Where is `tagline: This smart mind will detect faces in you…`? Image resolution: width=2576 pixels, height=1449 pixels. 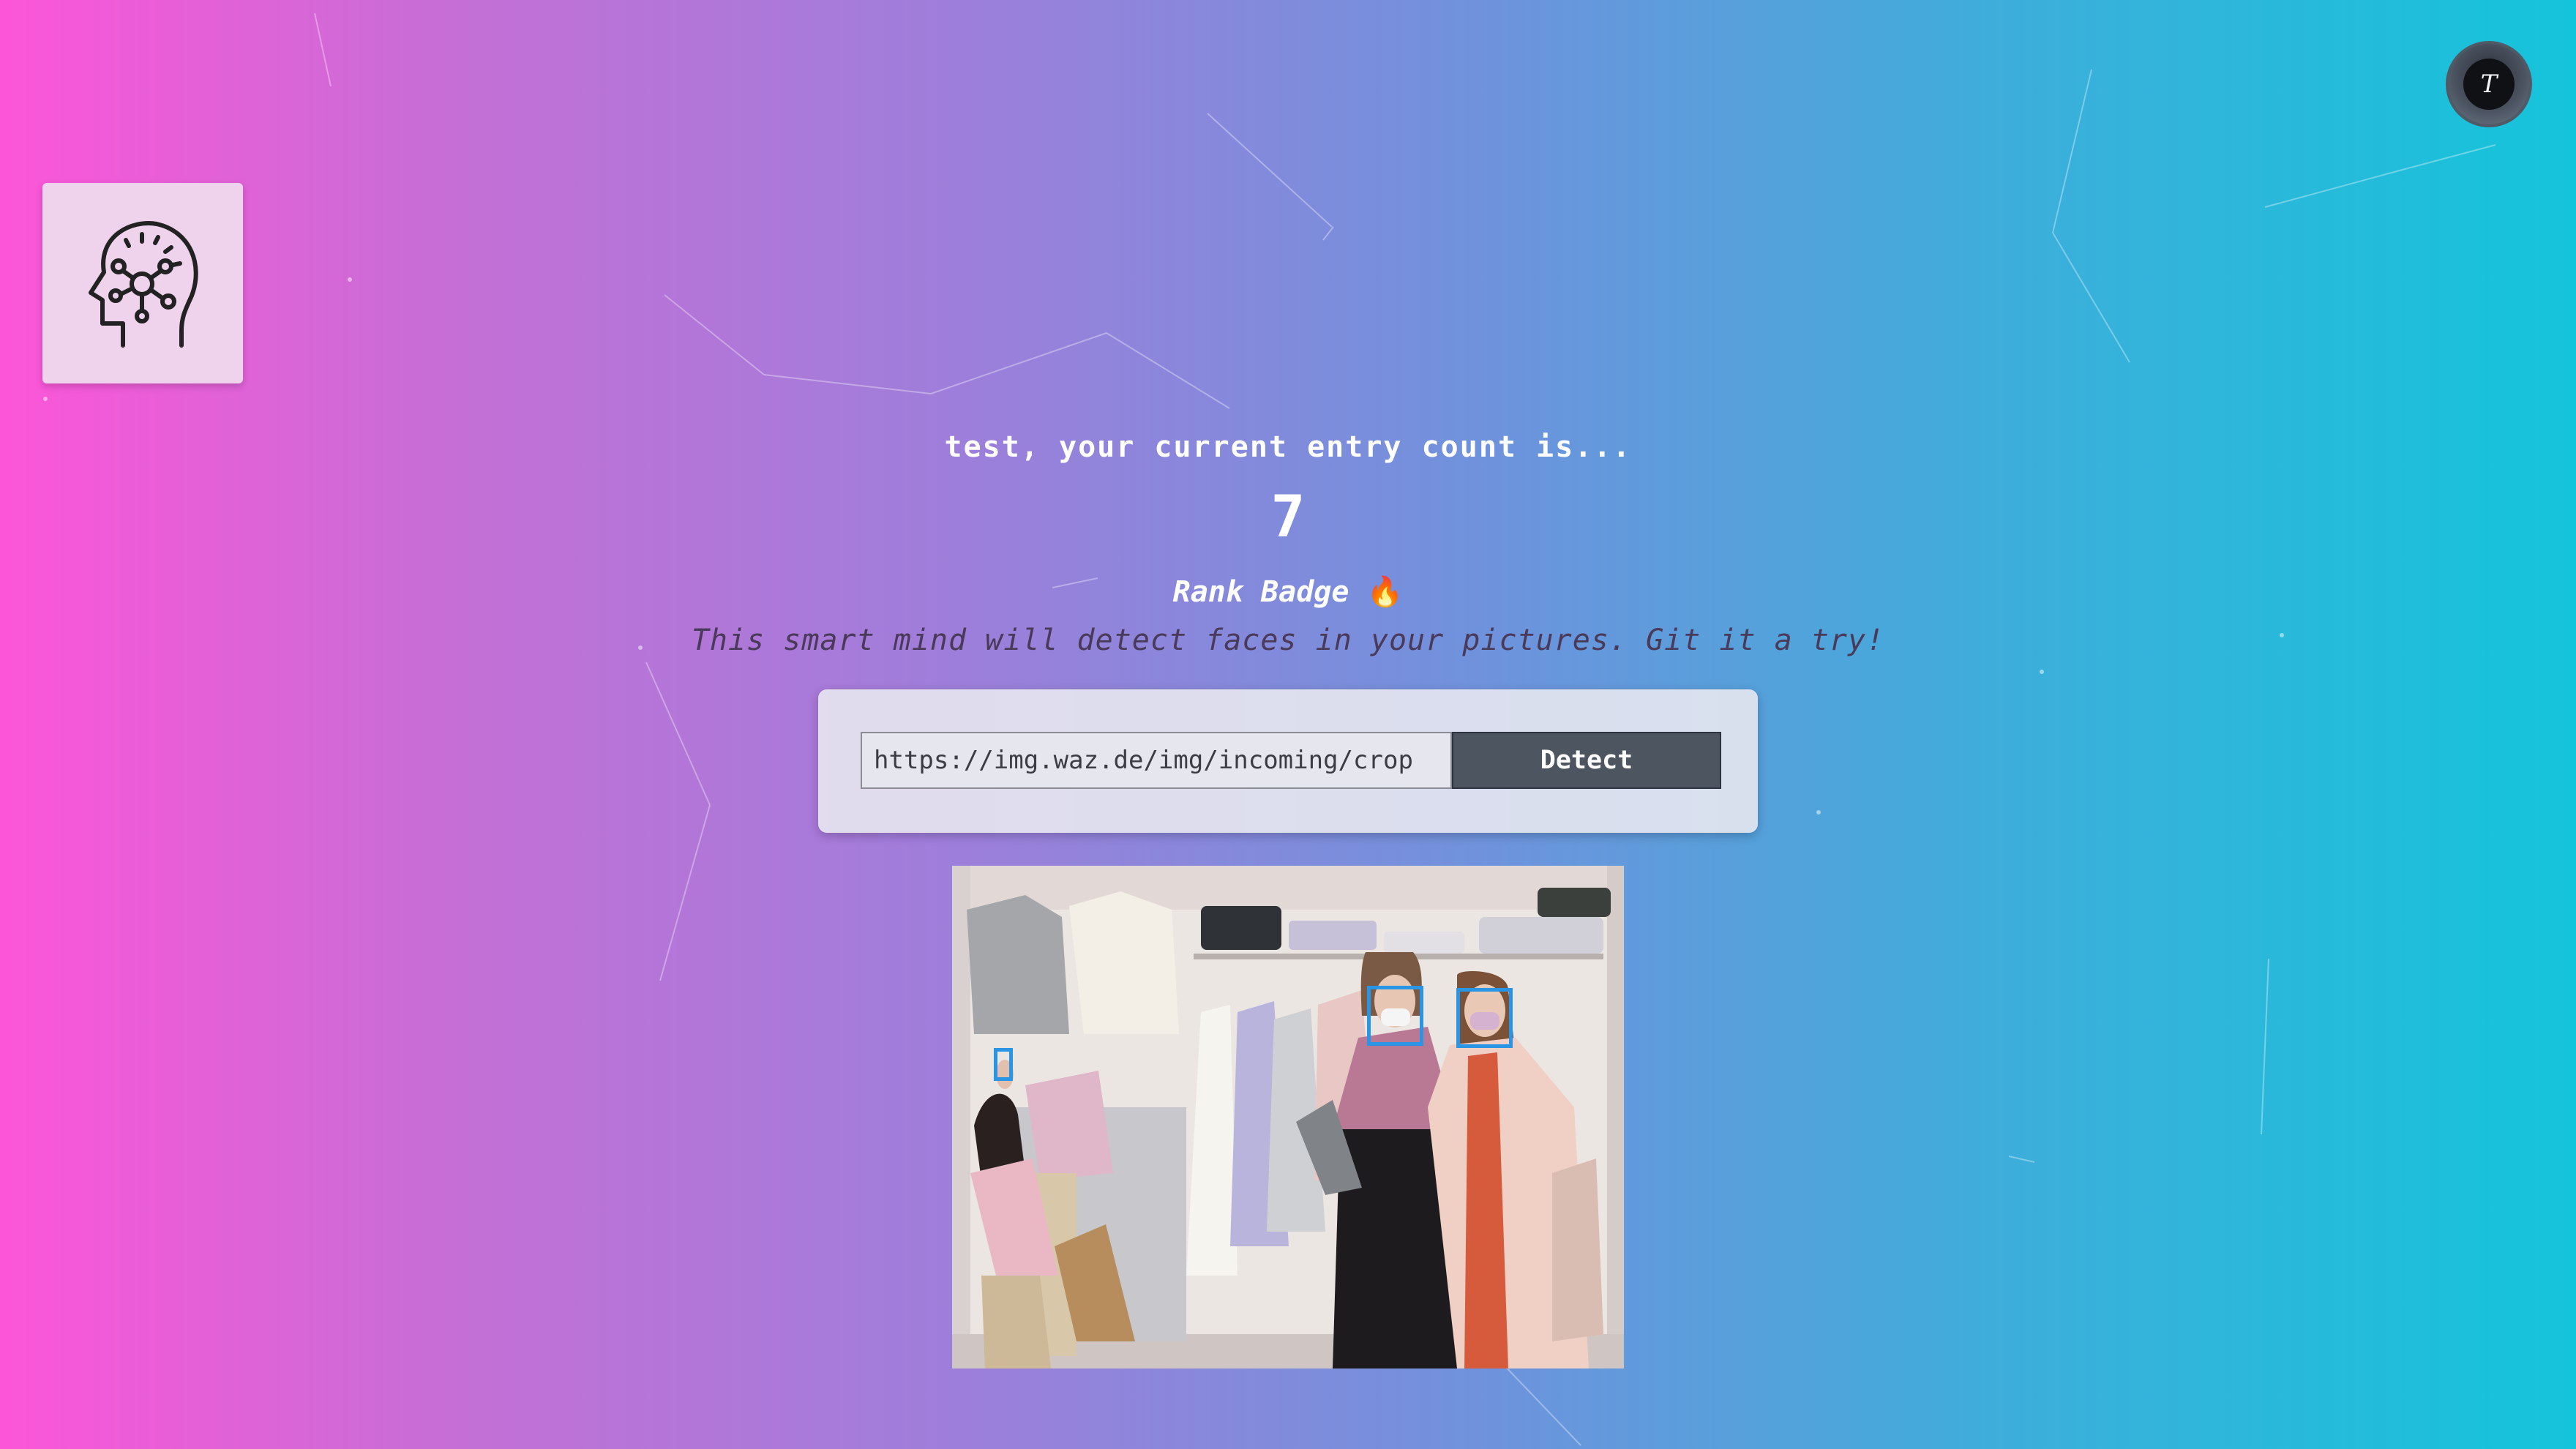 tagline: This smart mind will detect faces in you… is located at coordinates (1288, 640).